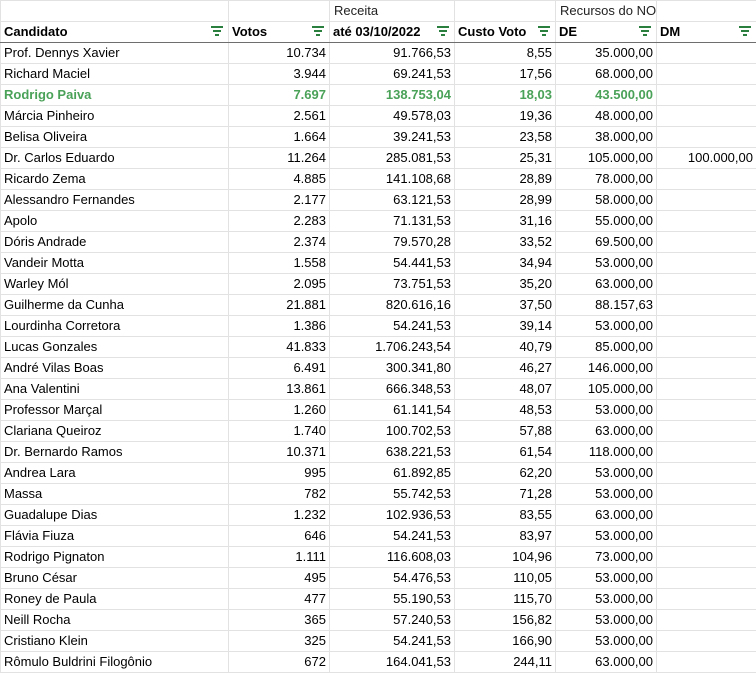  What do you see at coordinates (606, 116) in the screenshot?
I see `cell-de: 48.000,00` at bounding box center [606, 116].